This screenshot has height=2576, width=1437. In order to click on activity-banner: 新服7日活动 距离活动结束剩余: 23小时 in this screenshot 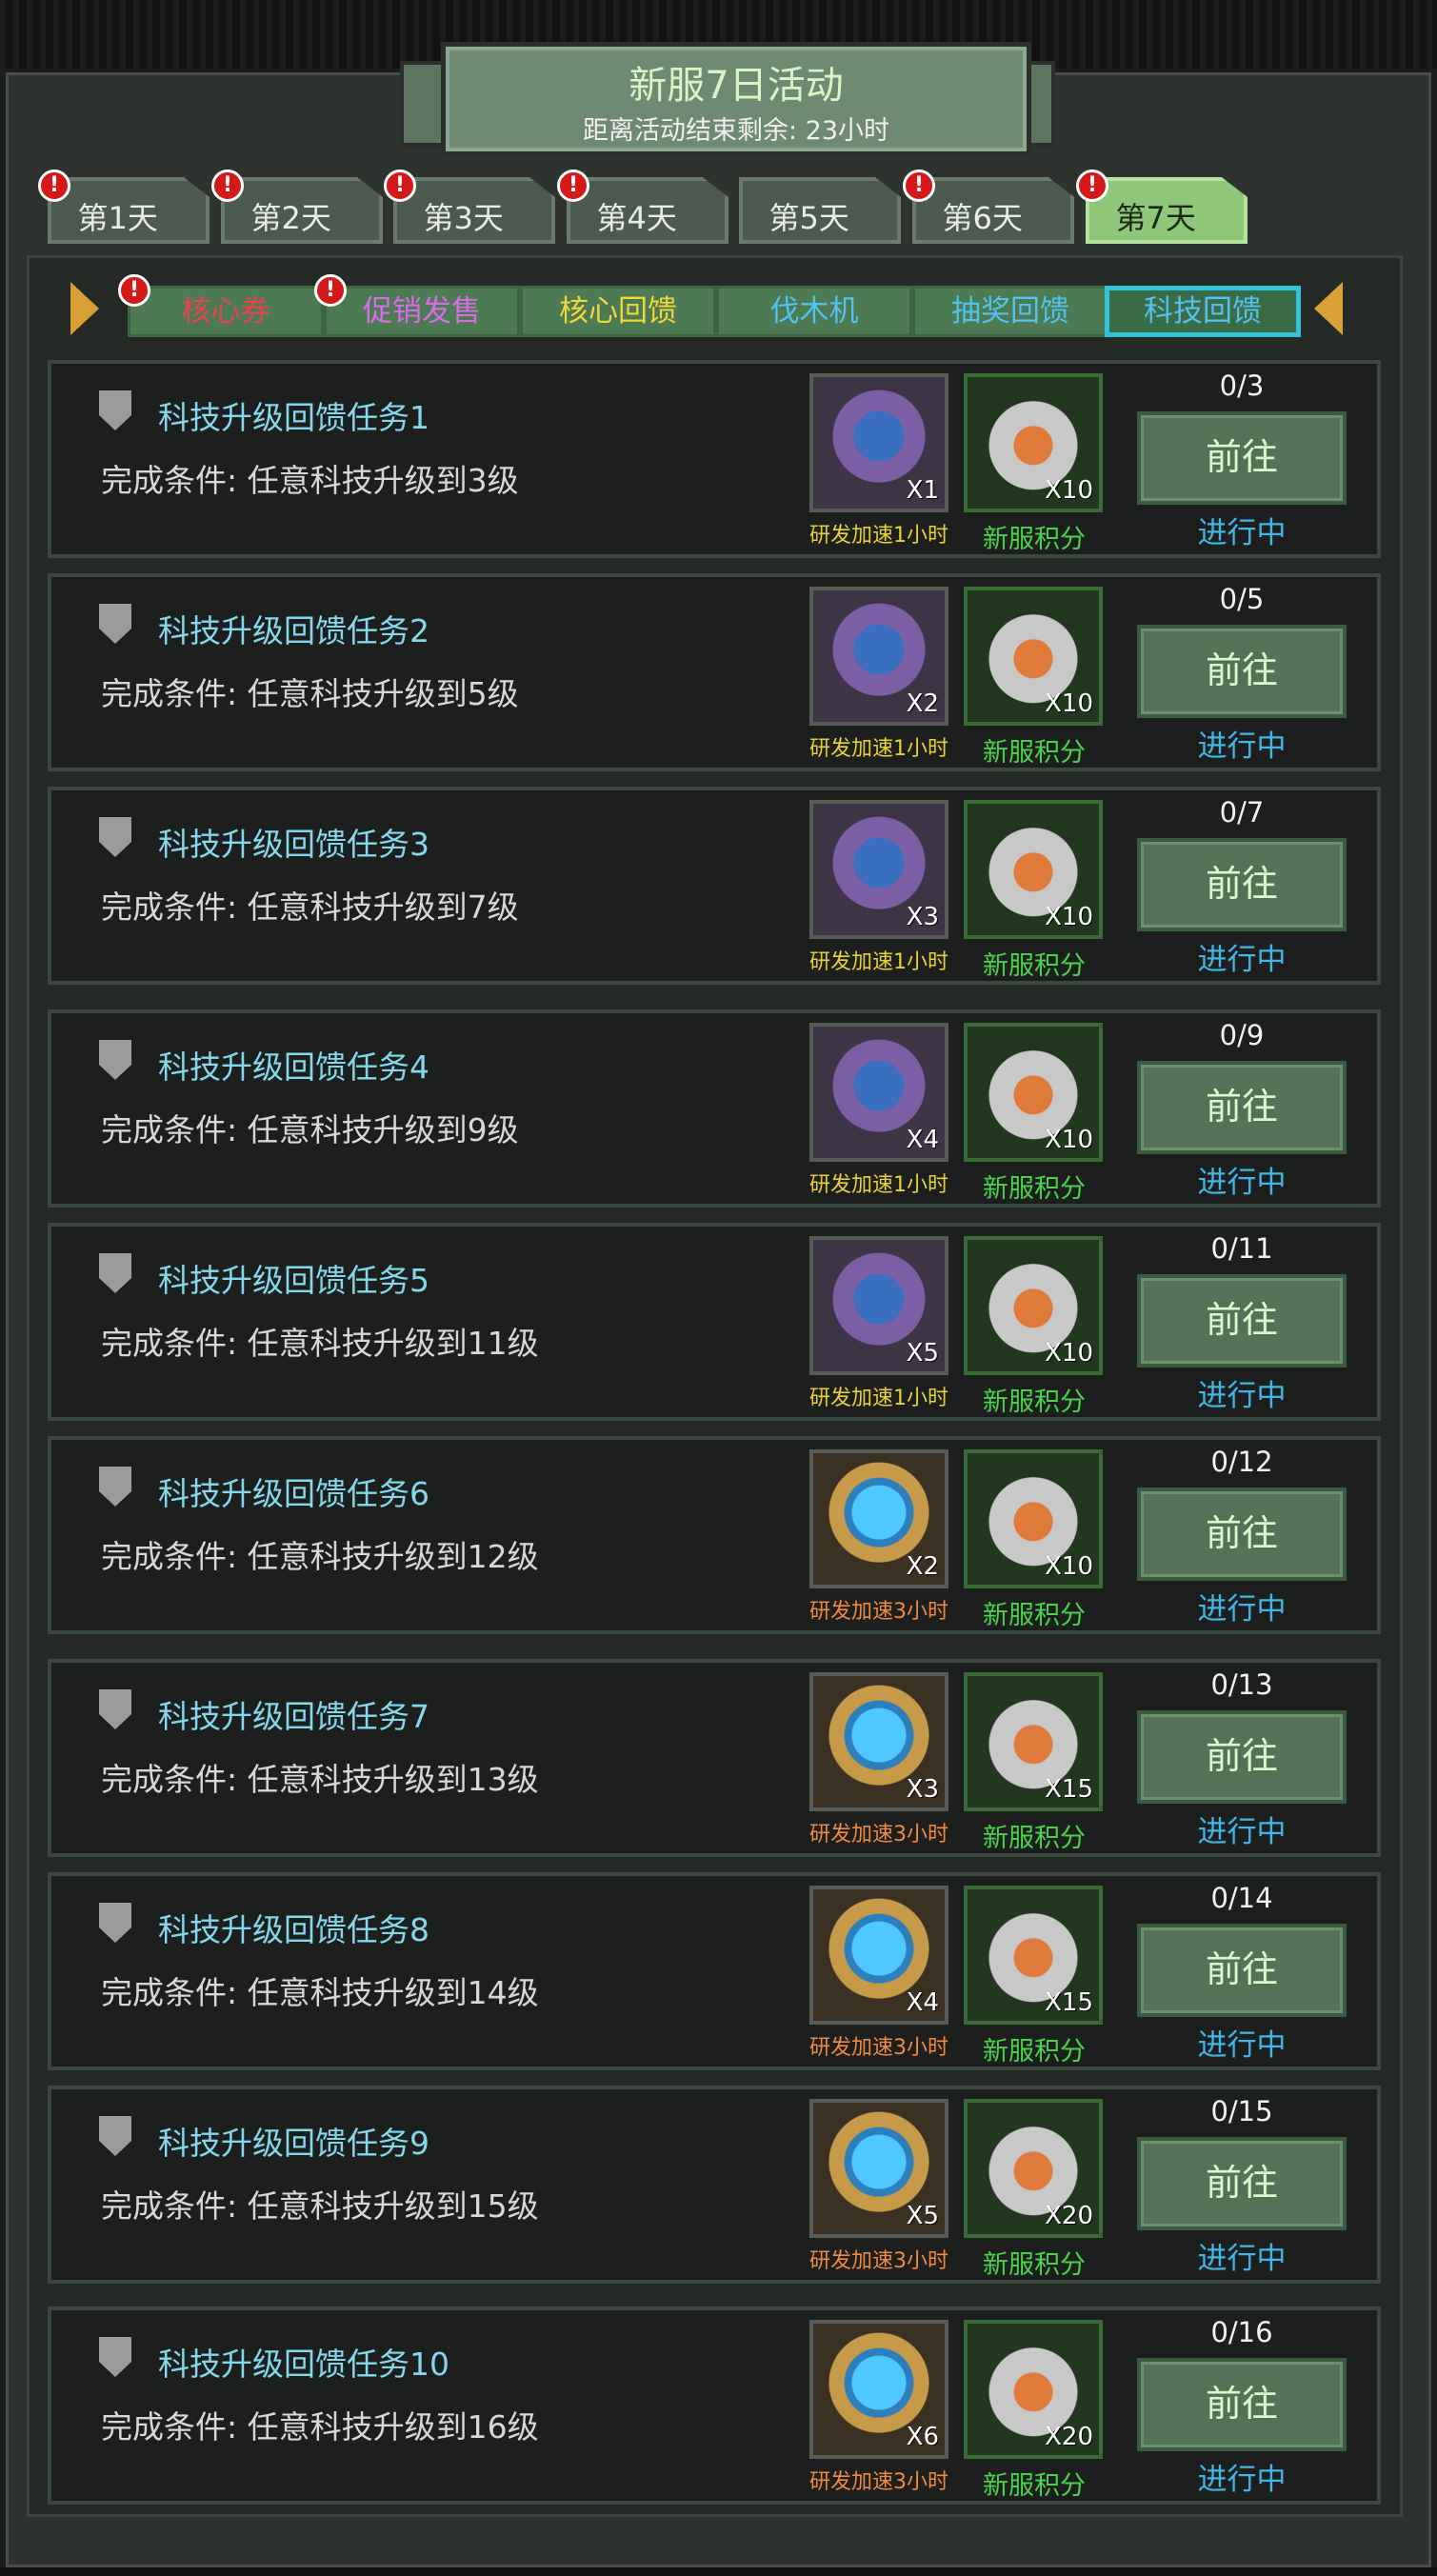, I will do `click(736, 99)`.